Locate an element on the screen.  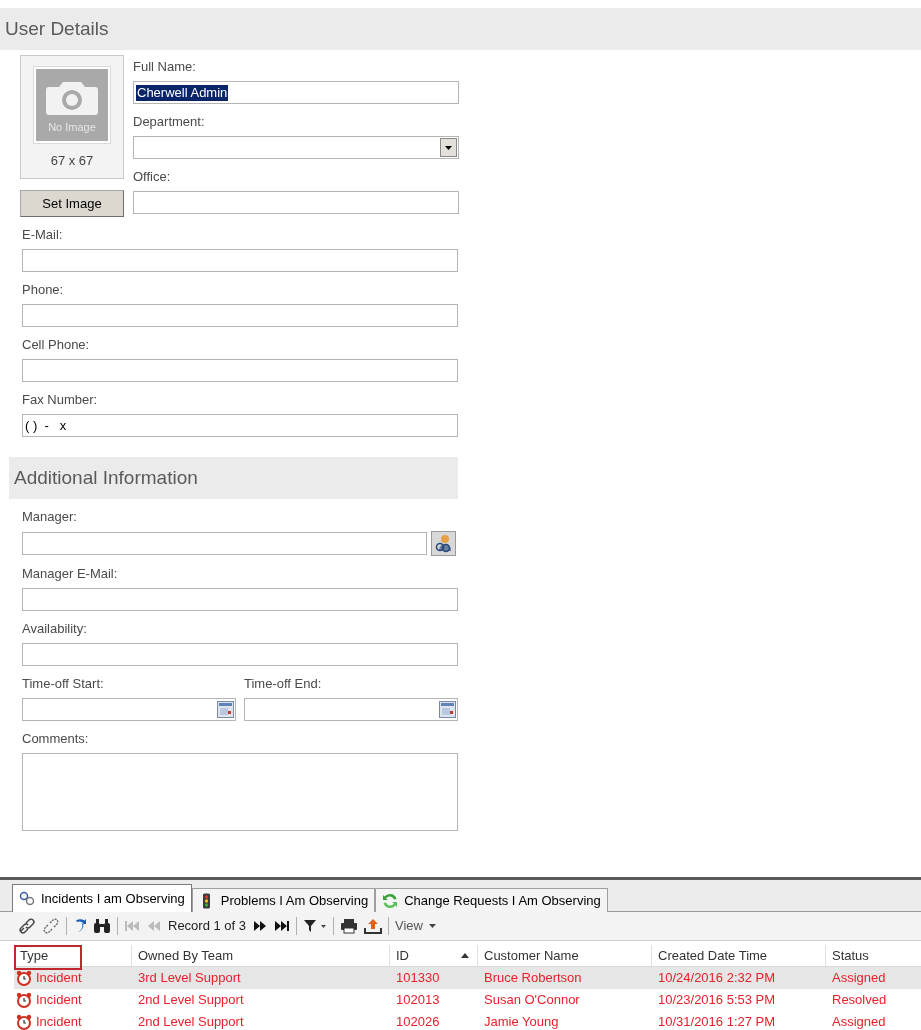
field-label: Comments: is located at coordinates (56, 739).